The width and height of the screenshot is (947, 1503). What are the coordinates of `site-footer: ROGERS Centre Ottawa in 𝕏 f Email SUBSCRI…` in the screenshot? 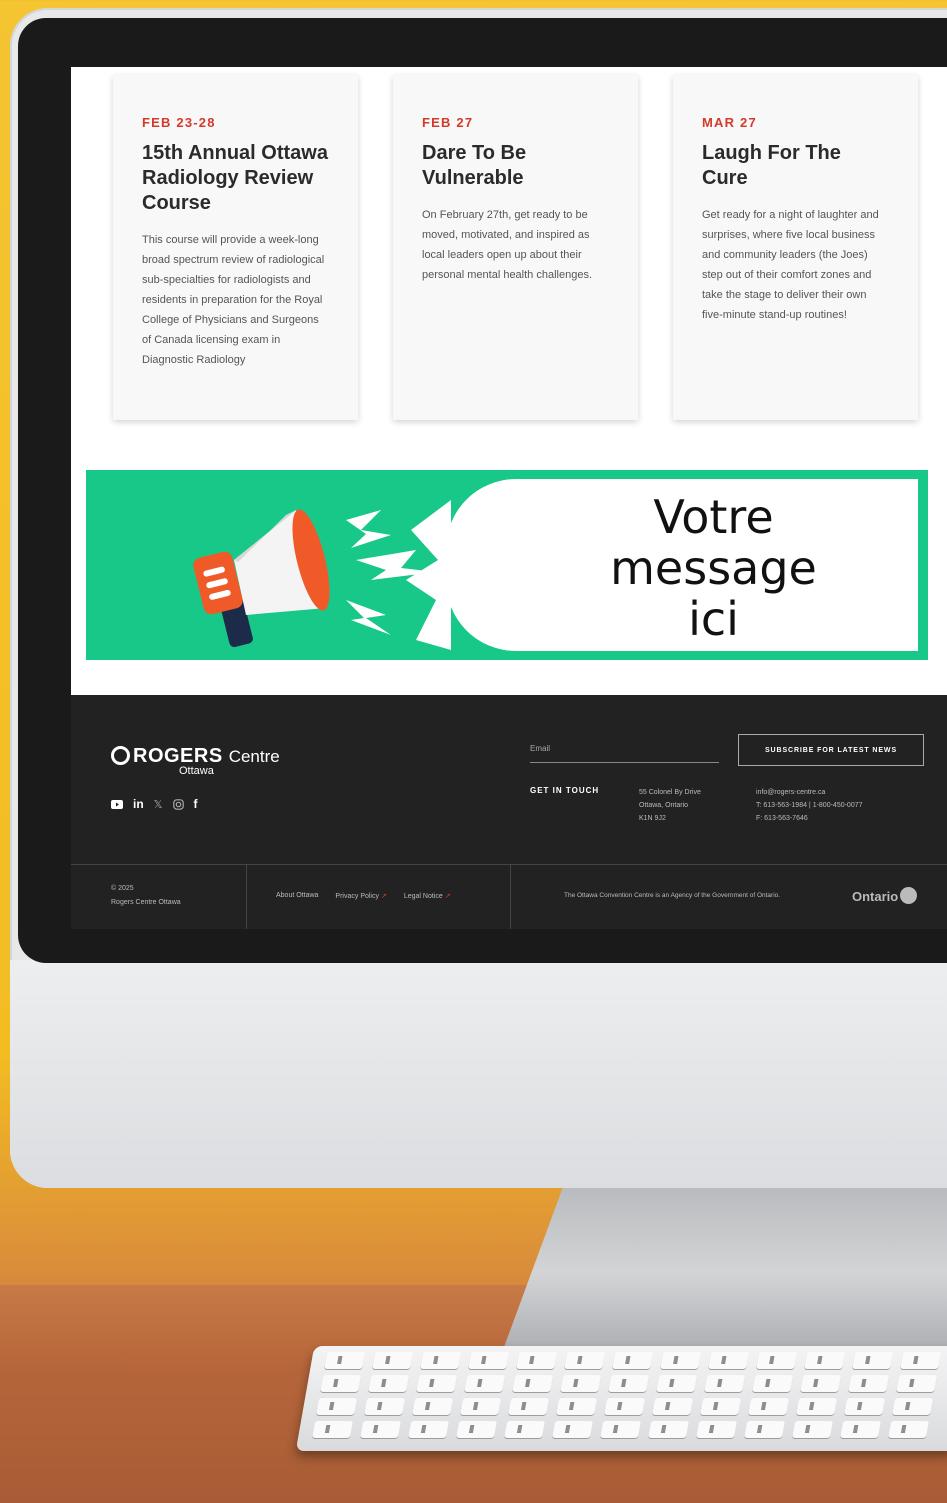 It's located at (509, 812).